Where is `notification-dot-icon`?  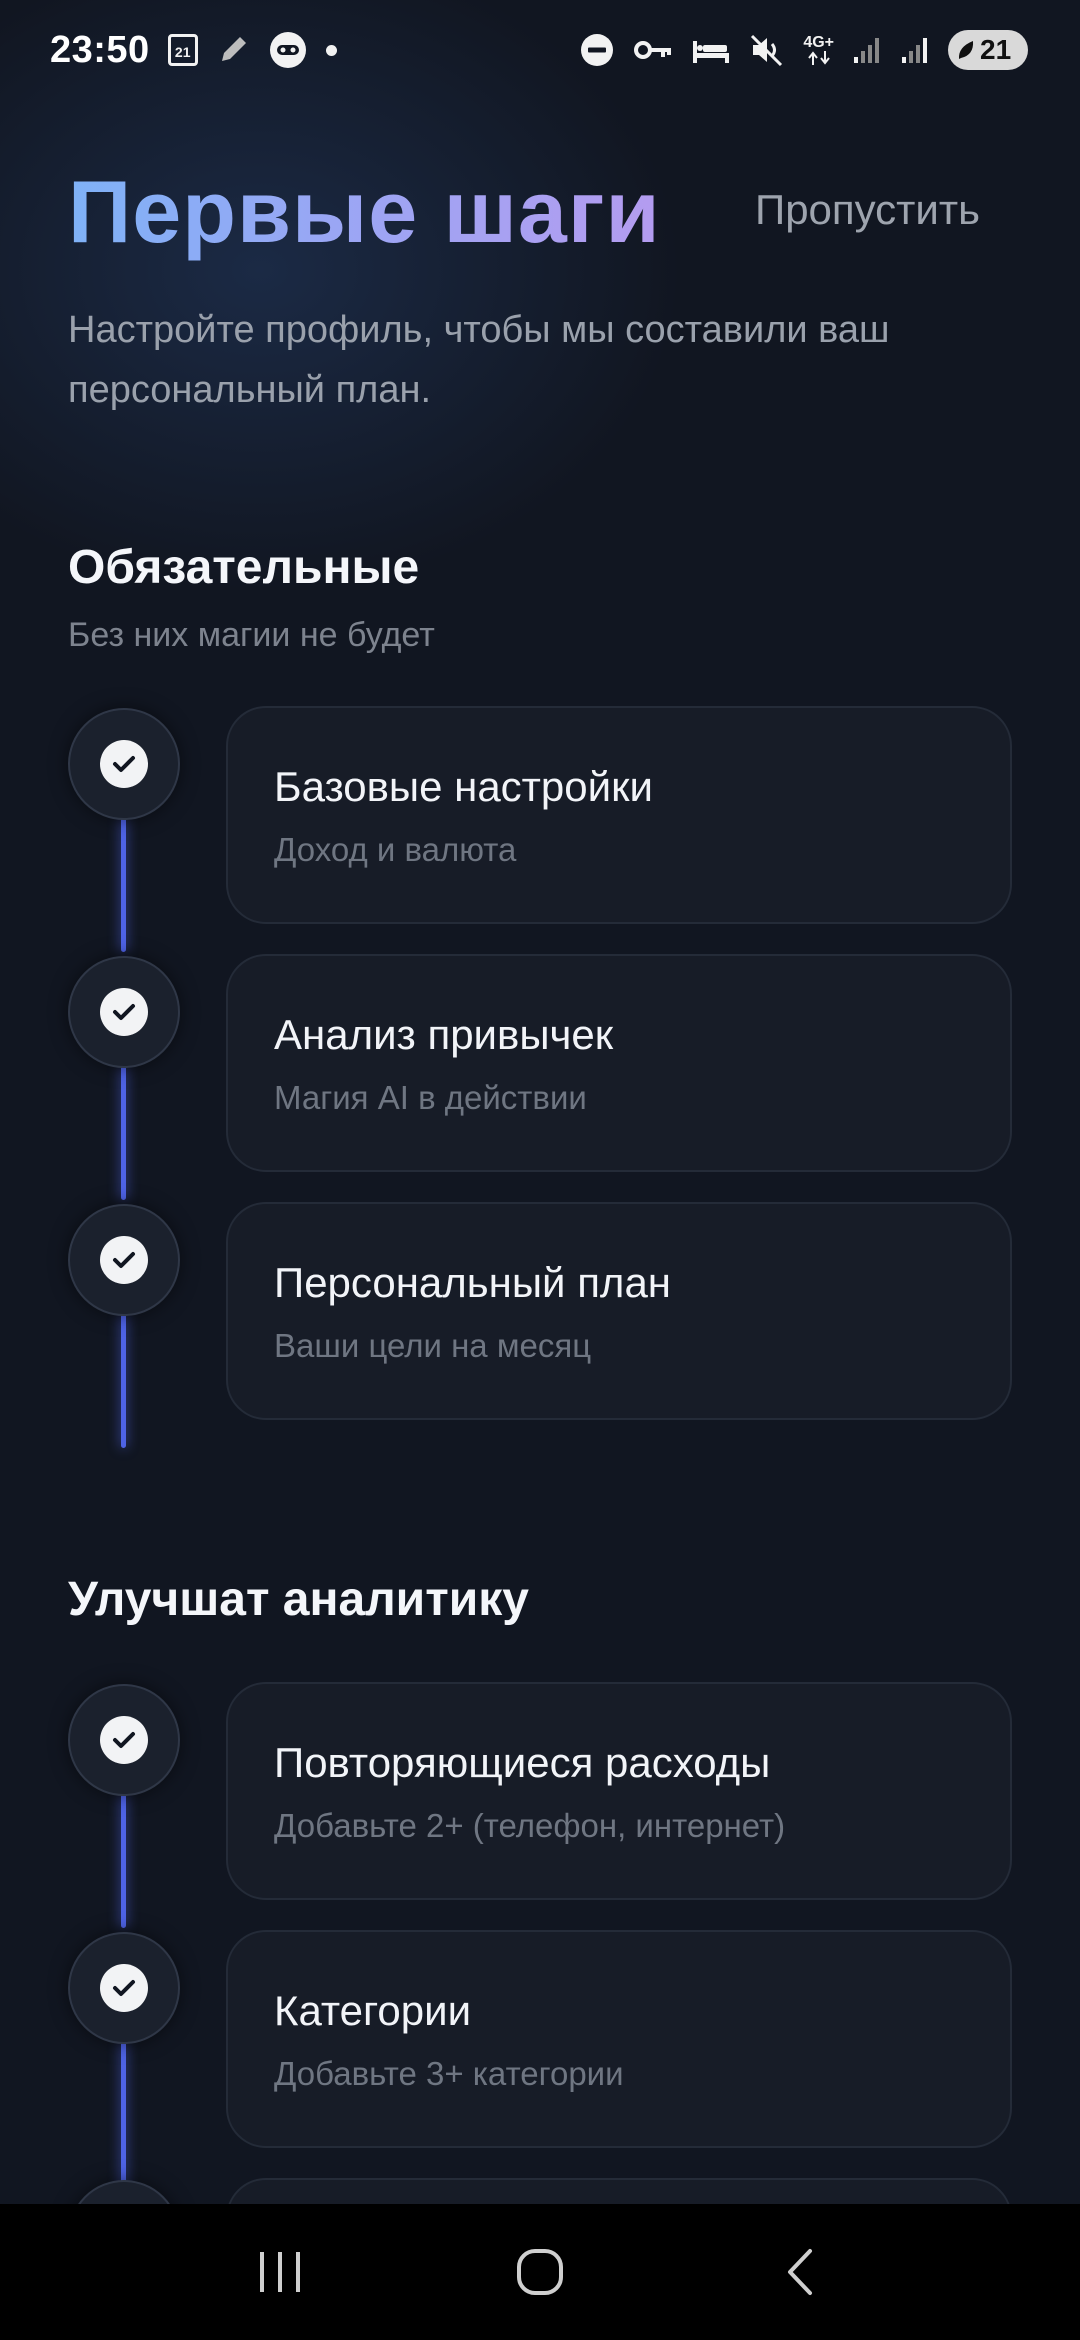 notification-dot-icon is located at coordinates (331, 50).